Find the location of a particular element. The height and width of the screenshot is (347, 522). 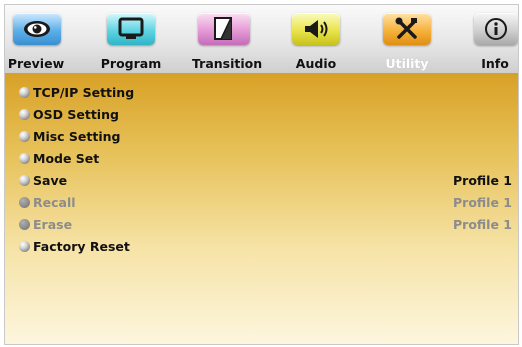

tab-audio: Audio is located at coordinates (316, 39).